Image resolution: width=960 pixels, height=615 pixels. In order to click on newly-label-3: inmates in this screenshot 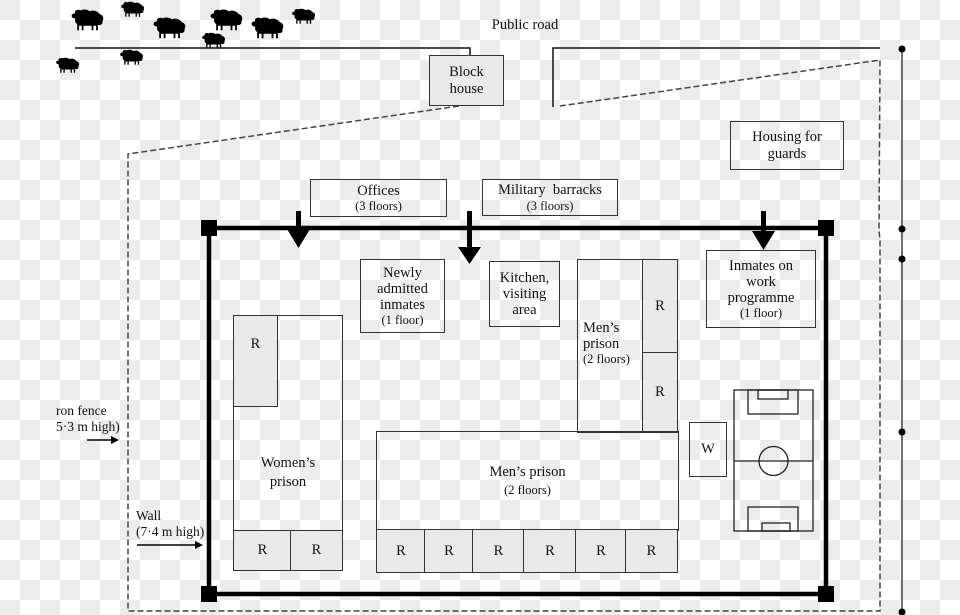, I will do `click(402, 305)`.